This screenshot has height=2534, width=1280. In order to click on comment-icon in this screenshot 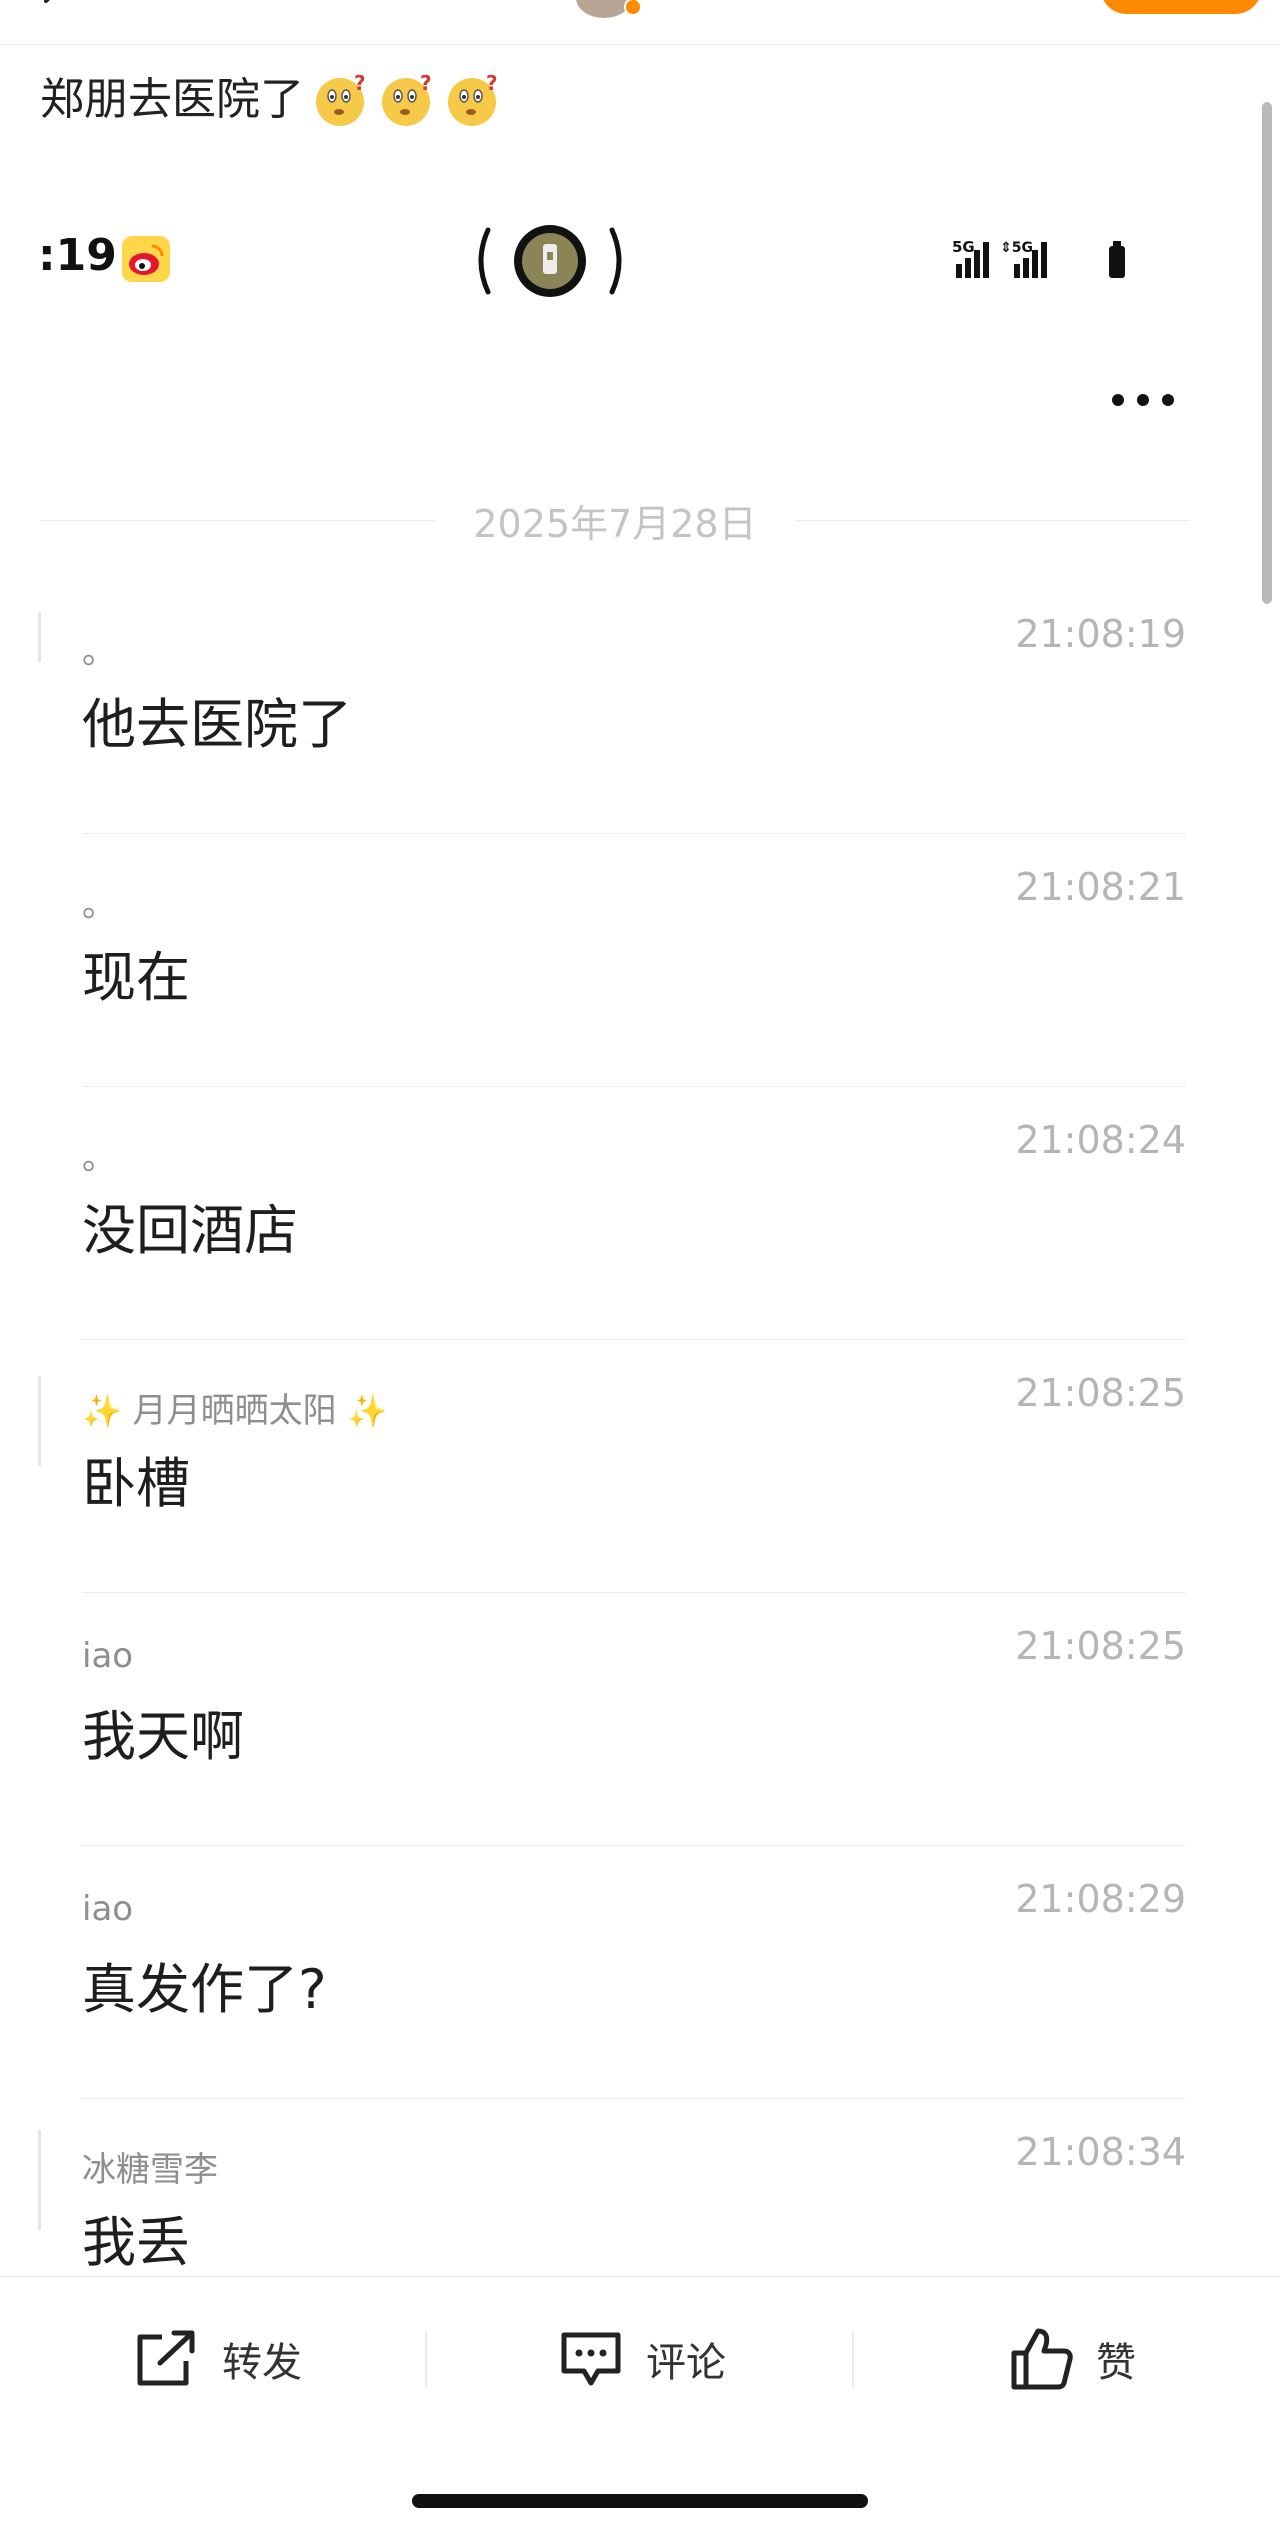, I will do `click(591, 2359)`.